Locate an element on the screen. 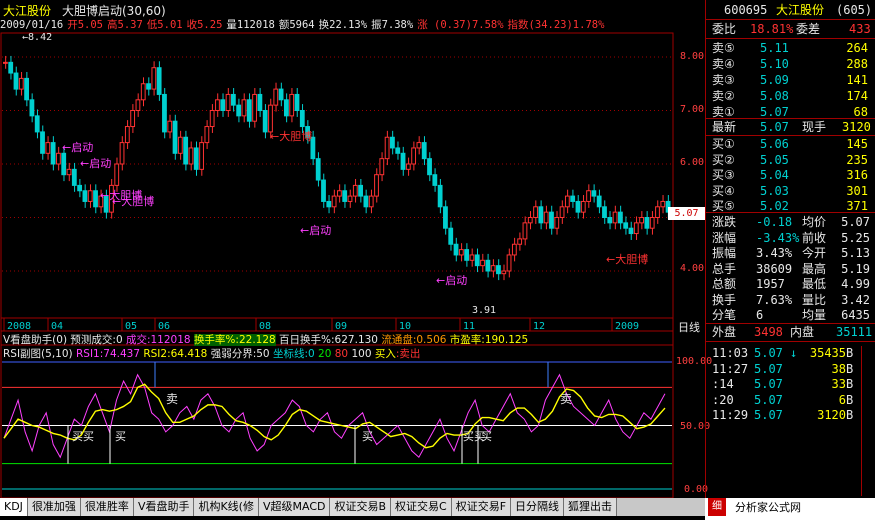 The width and height of the screenshot is (875, 520). tick-row: 11:27 5.07 38 B is located at coordinates (790, 369).